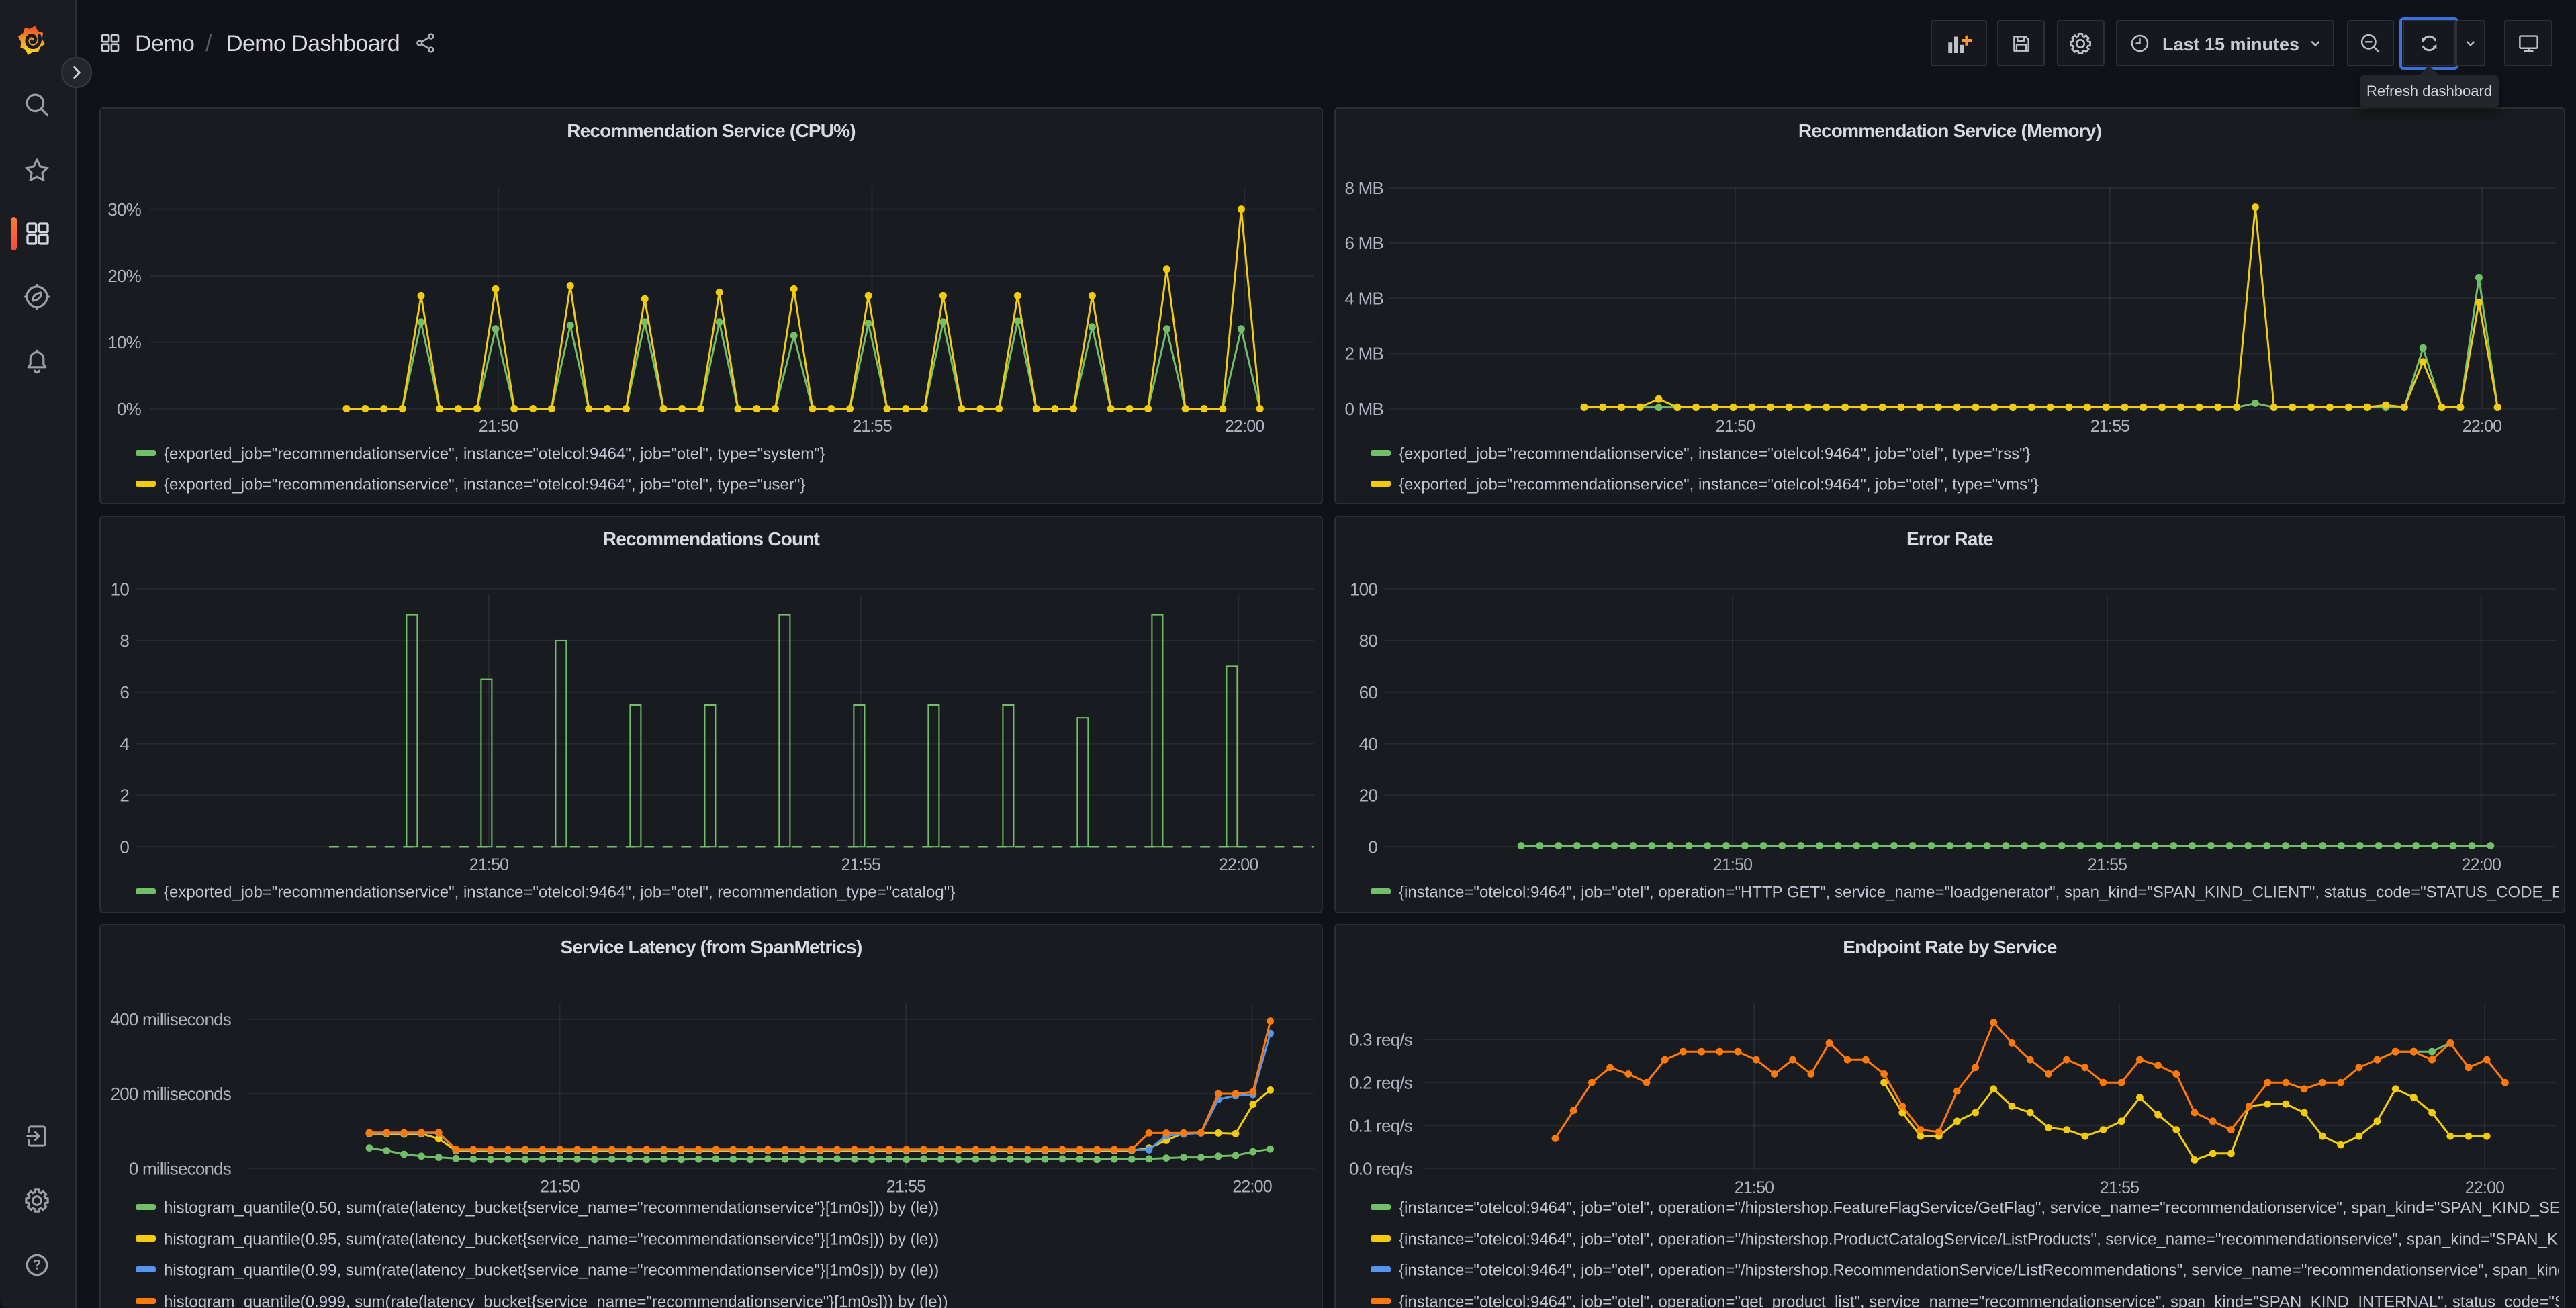 Image resolution: width=2576 pixels, height=1308 pixels. I want to click on svg-text: 8, so click(124, 640).